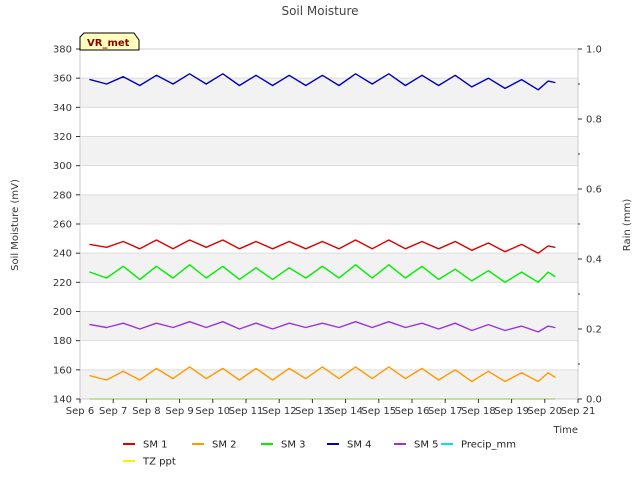 The height and width of the screenshot is (484, 640). I want to click on y-tick-label: 140, so click(62, 400).